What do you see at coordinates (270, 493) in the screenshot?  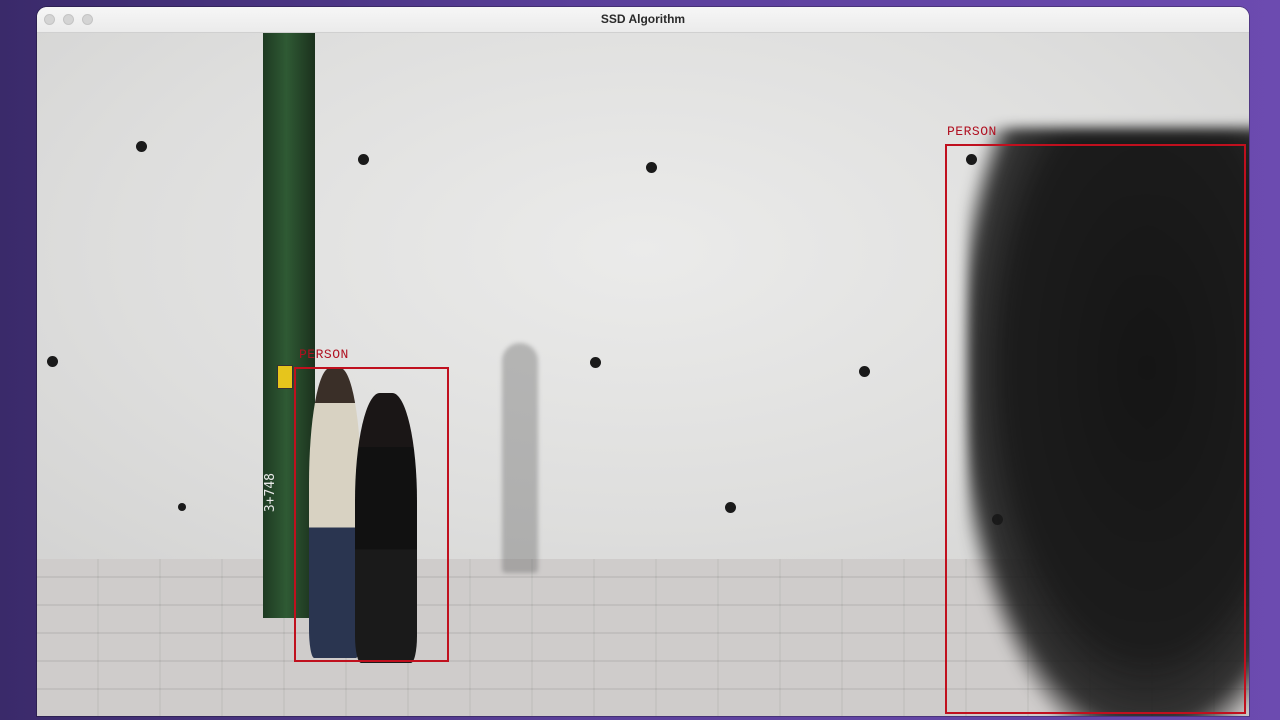 I see `pole-marking: 3+748` at bounding box center [270, 493].